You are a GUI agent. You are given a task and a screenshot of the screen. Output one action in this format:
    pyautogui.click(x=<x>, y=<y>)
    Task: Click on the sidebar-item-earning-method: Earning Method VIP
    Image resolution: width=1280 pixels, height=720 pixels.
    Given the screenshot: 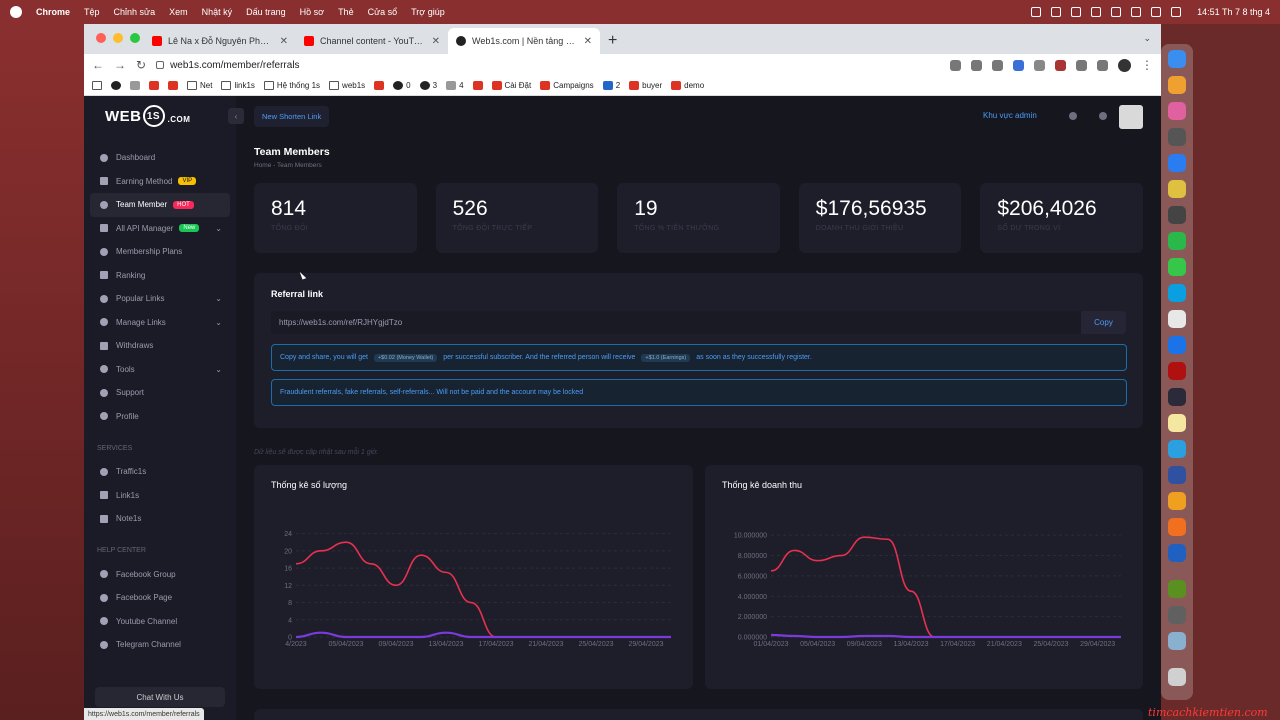 What is the action you would take?
    pyautogui.click(x=160, y=182)
    